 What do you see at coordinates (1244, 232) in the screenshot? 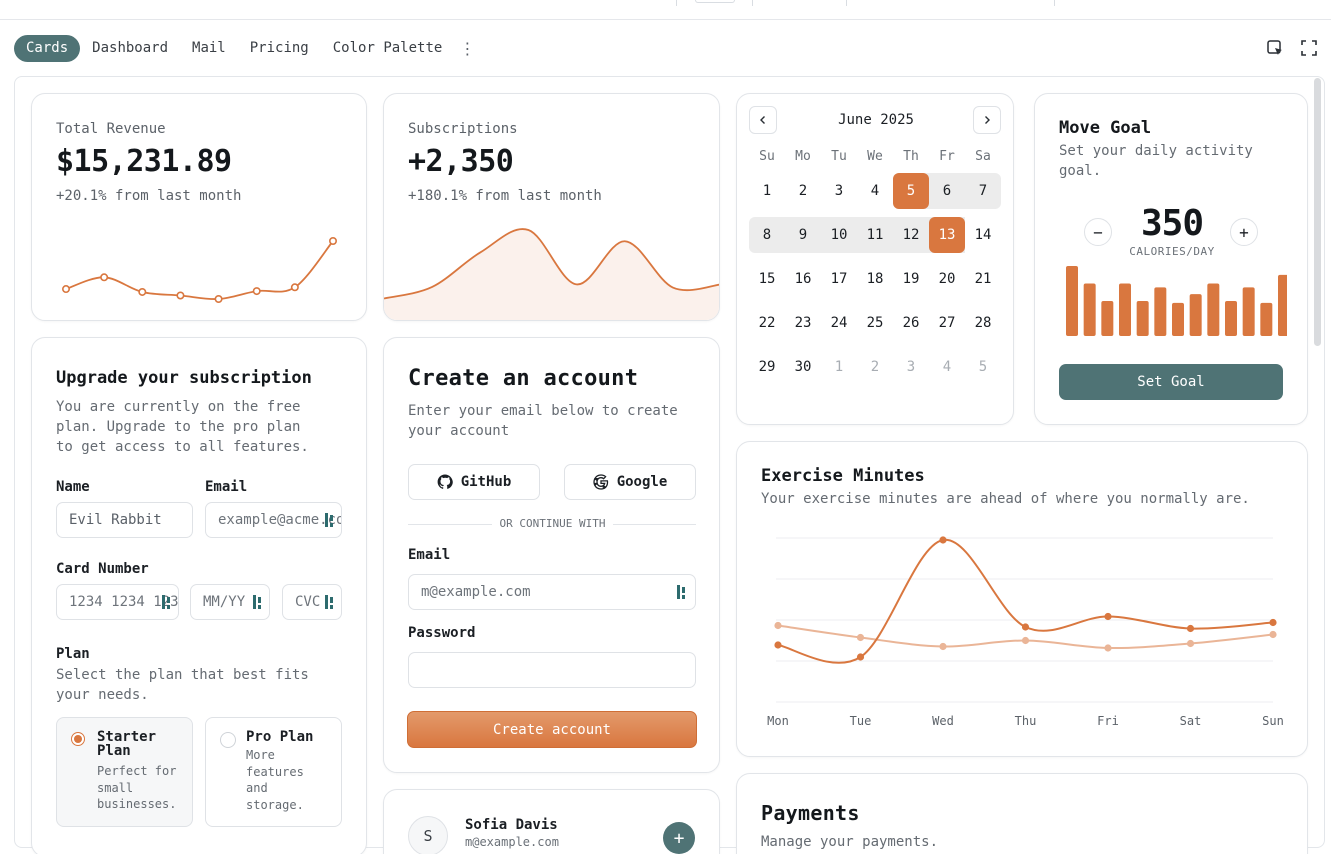
I see `increase-goal-button: +` at bounding box center [1244, 232].